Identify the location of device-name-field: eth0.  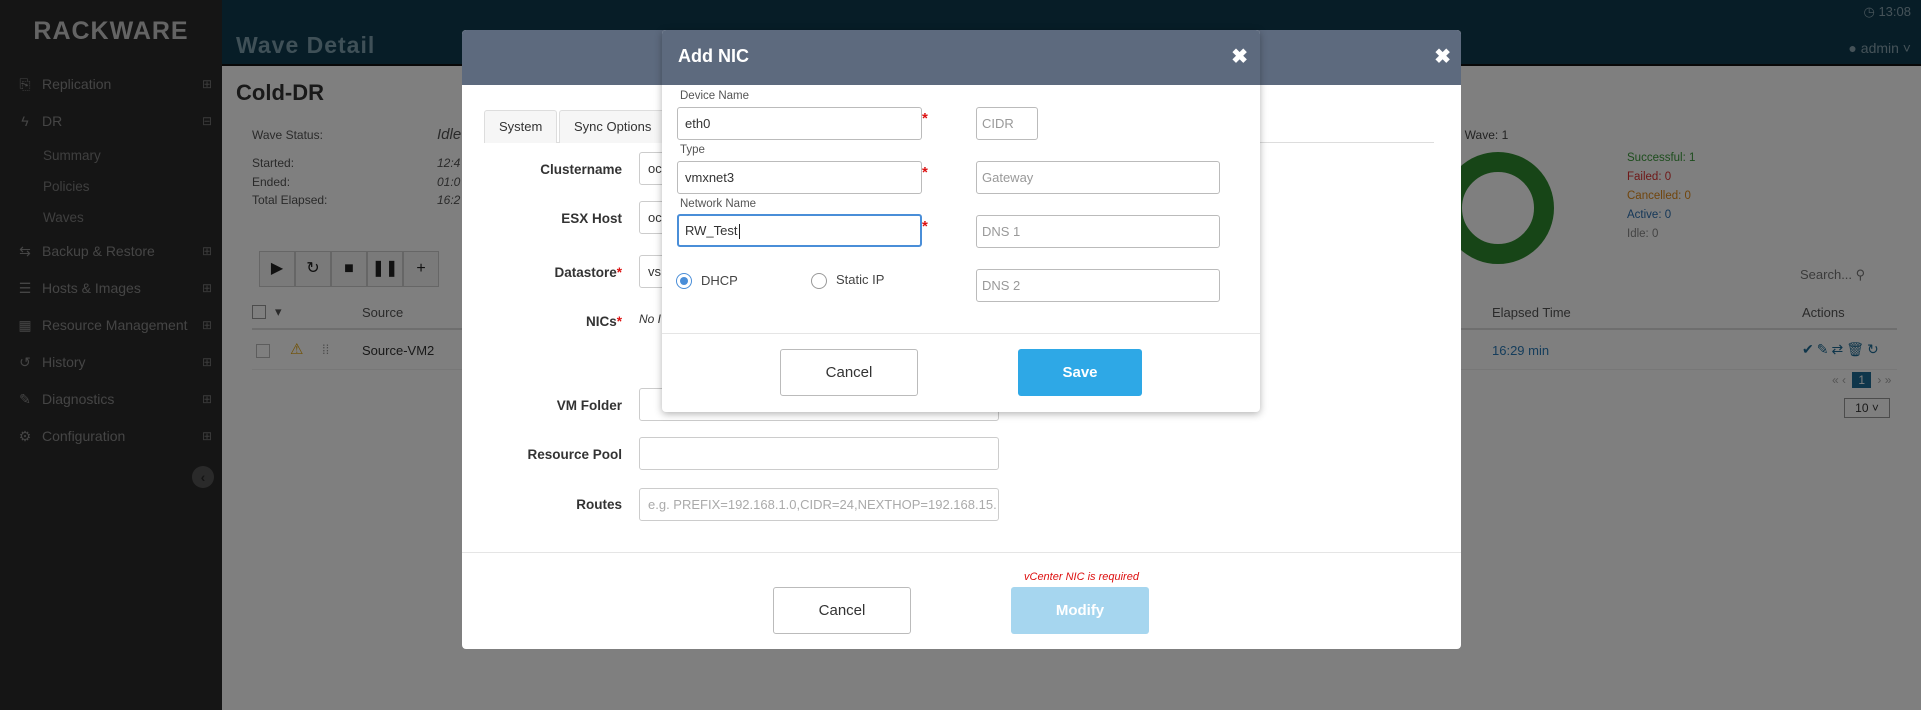
(799, 123).